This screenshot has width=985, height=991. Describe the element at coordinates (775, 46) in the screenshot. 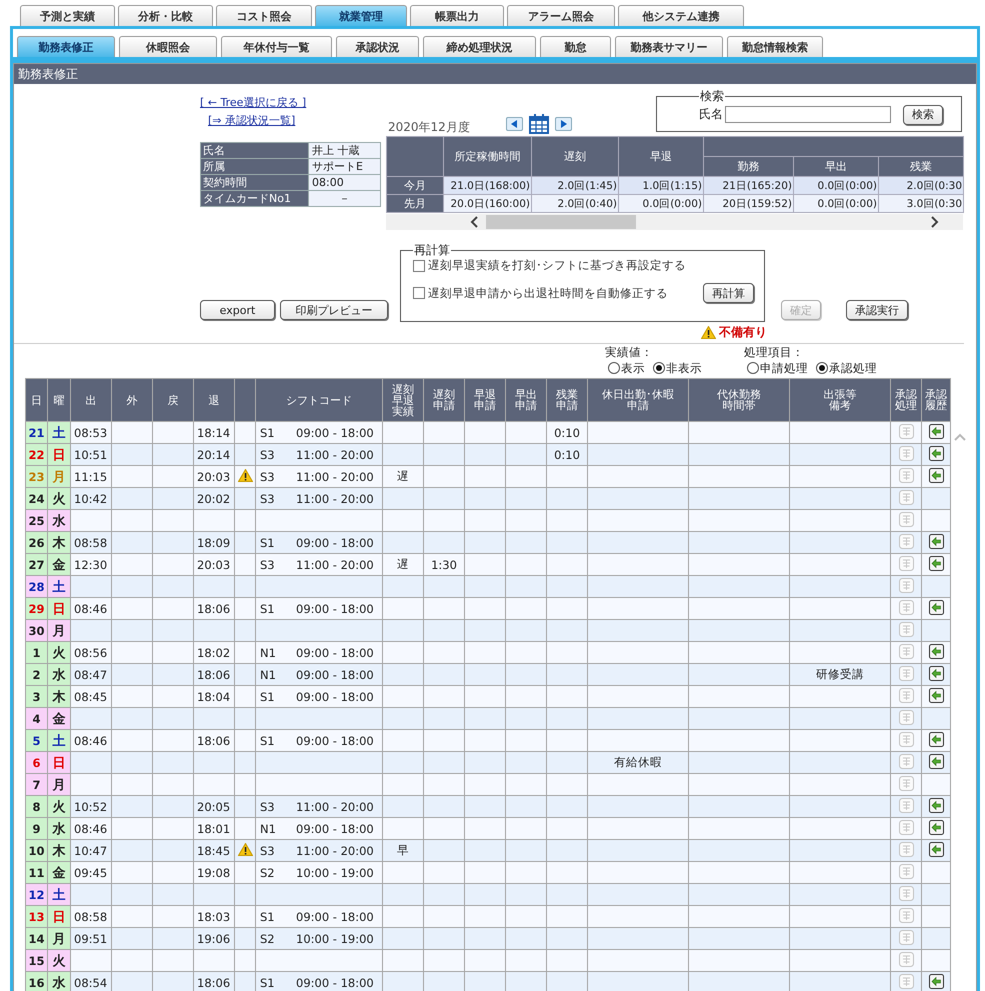

I see `sub-tab: 勤怠情報検索` at that location.